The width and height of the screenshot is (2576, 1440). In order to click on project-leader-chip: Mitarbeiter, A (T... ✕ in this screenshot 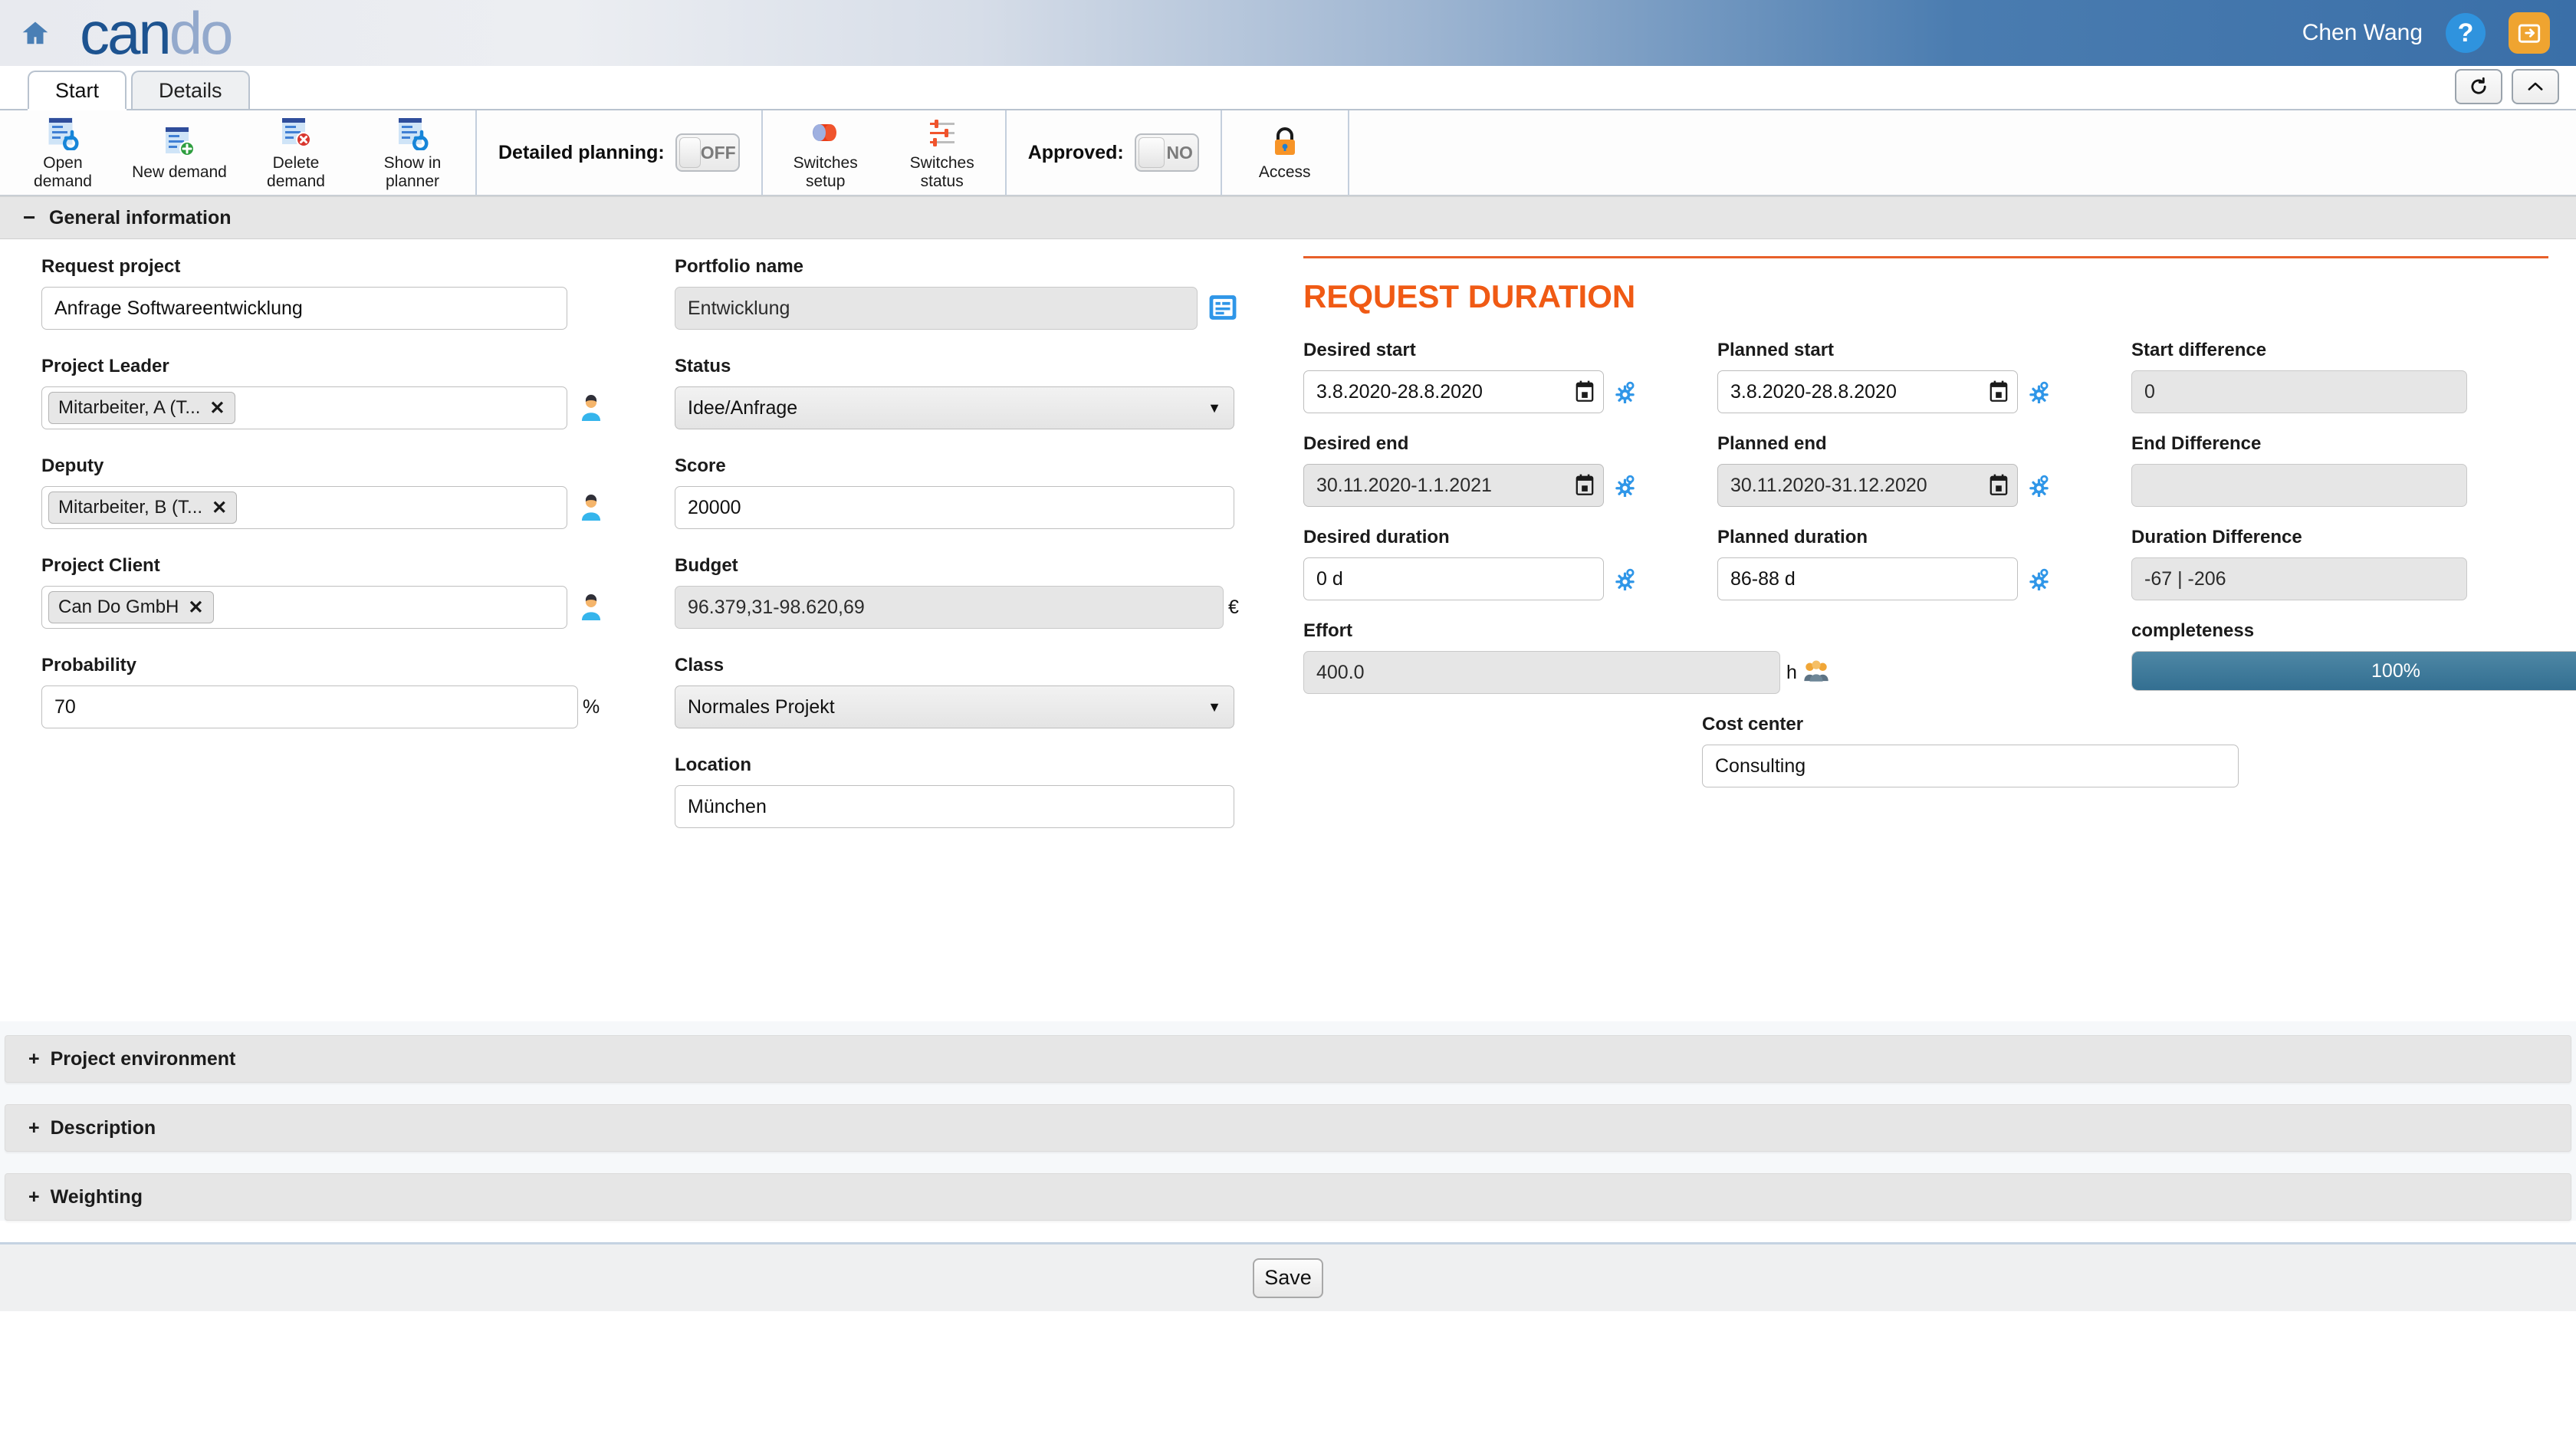, I will do `click(141, 408)`.